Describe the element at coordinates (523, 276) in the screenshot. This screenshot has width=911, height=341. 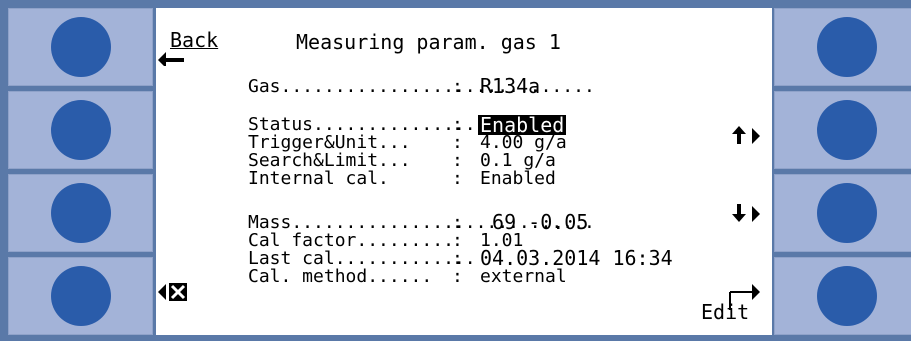
I see `param-value-cal-method: external` at that location.